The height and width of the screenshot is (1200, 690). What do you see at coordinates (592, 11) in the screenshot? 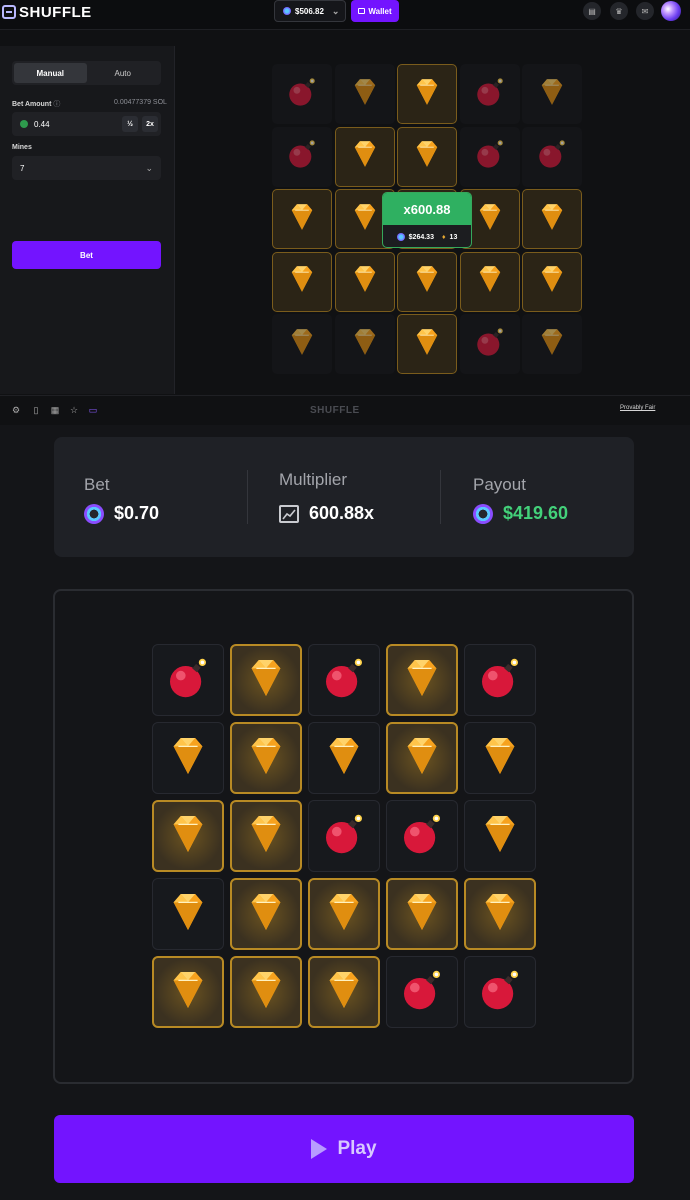
I see `notes-icon: ▤` at bounding box center [592, 11].